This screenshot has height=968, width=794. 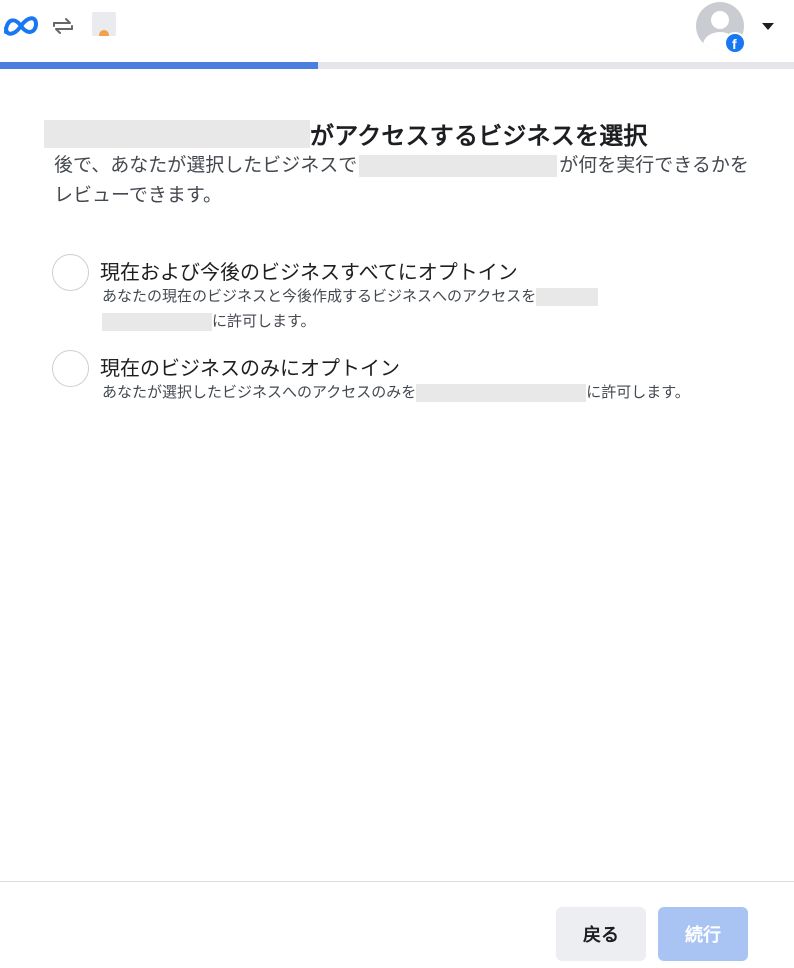 What do you see at coordinates (397, 65) in the screenshot?
I see `progress-bar` at bounding box center [397, 65].